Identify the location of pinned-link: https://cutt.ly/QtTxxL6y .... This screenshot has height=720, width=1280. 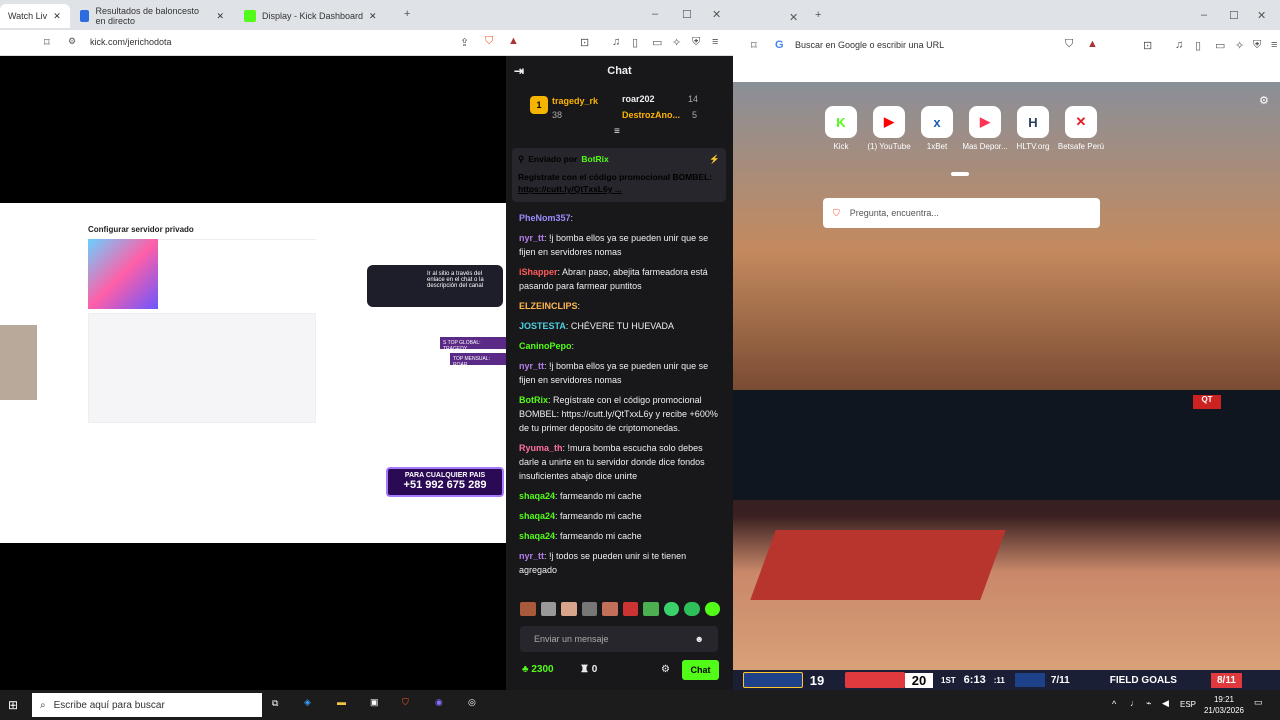
(570, 189).